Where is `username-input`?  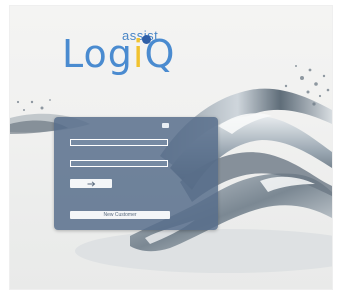 username-input is located at coordinates (119, 142).